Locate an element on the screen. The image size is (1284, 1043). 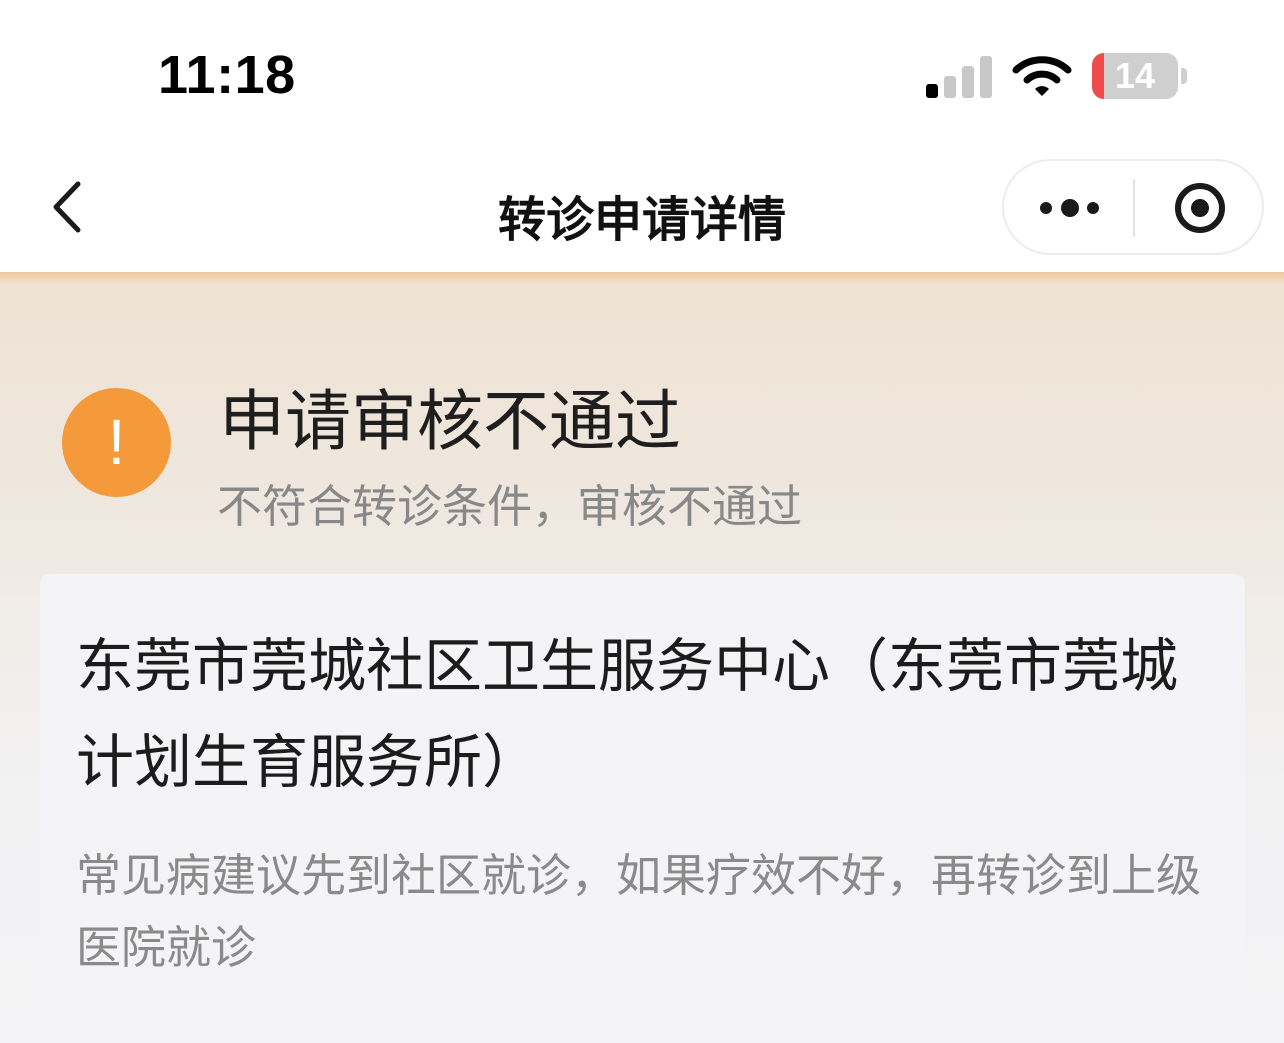
review-status-title: 申请审核不通过 is located at coordinates (450, 421).